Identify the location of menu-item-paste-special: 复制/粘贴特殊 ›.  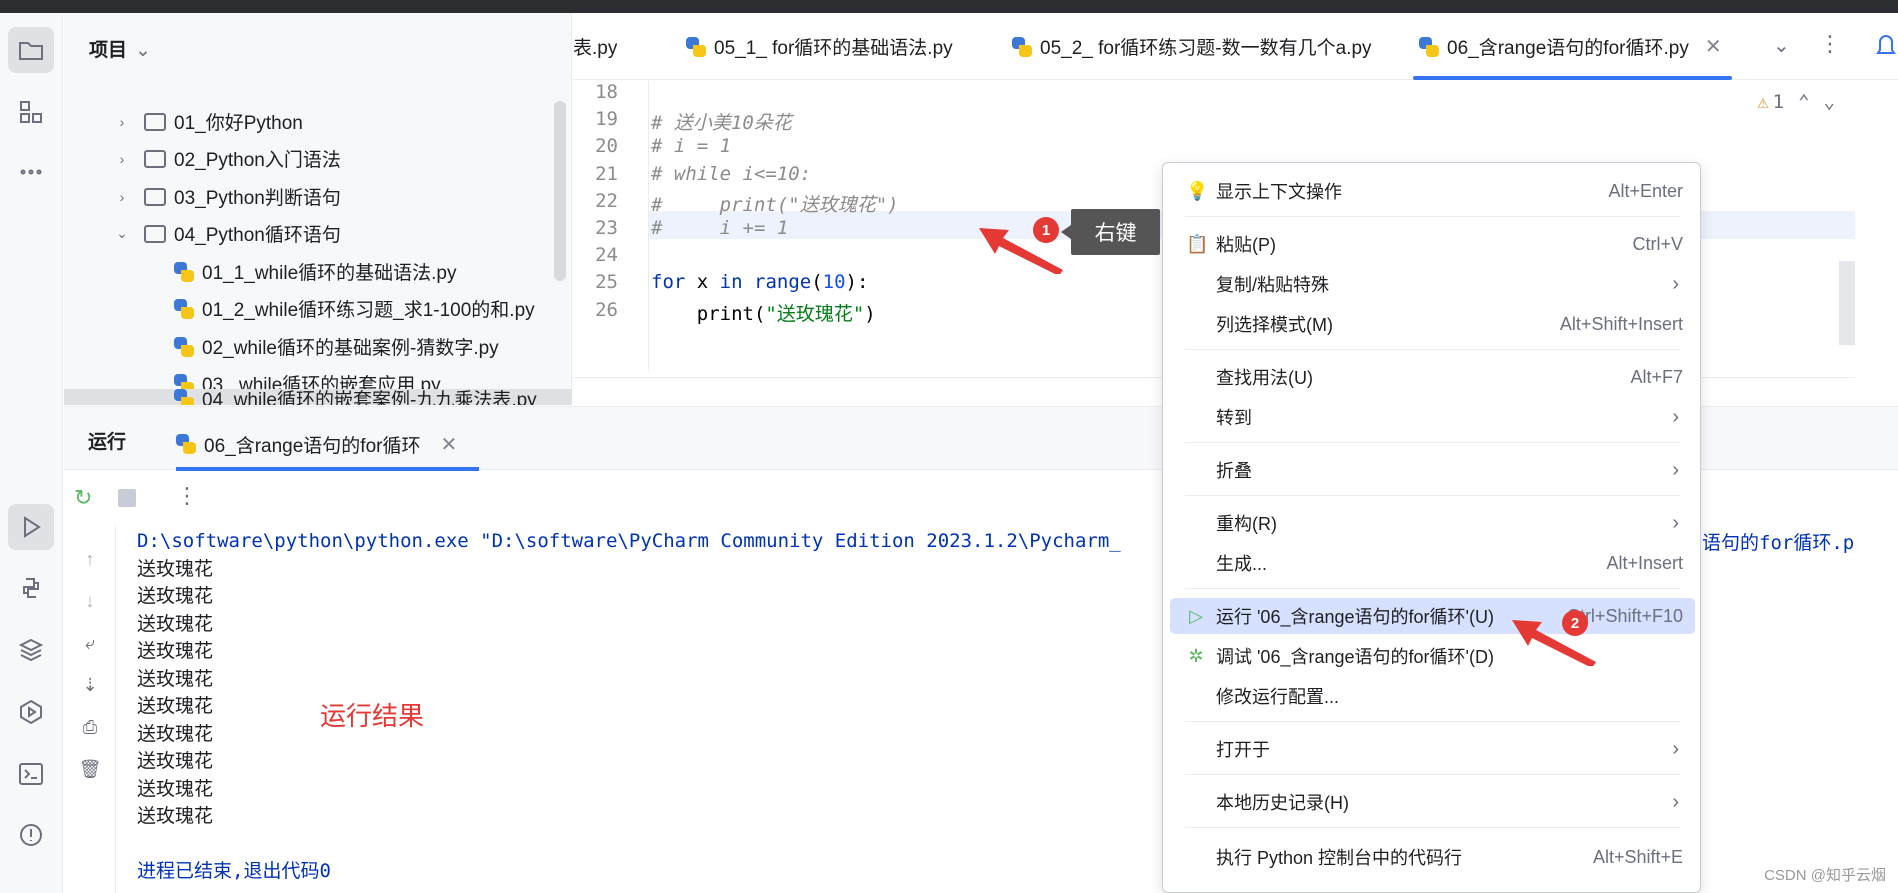
(1432, 284).